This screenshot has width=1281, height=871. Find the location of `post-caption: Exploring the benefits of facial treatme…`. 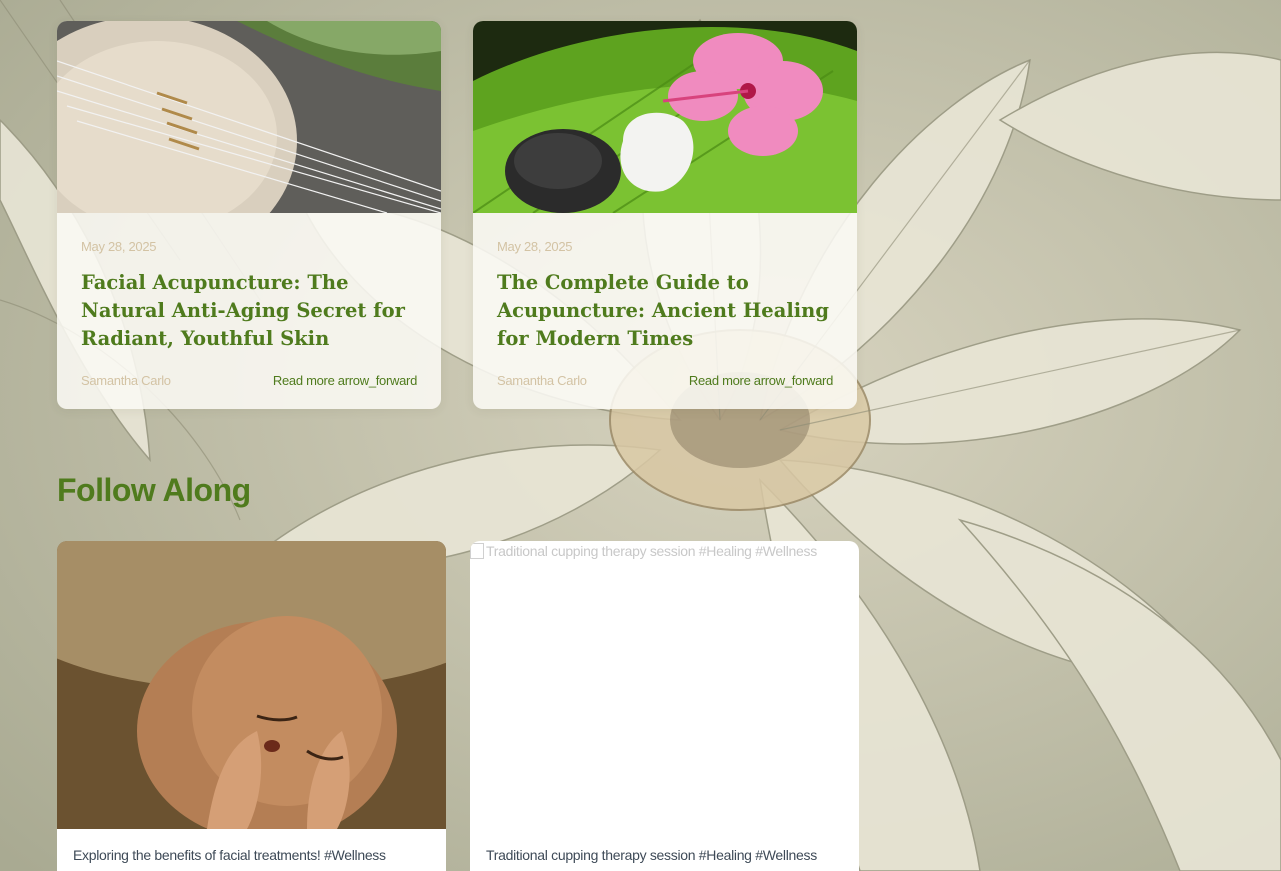

post-caption: Exploring the benefits of facial treatme… is located at coordinates (229, 855).